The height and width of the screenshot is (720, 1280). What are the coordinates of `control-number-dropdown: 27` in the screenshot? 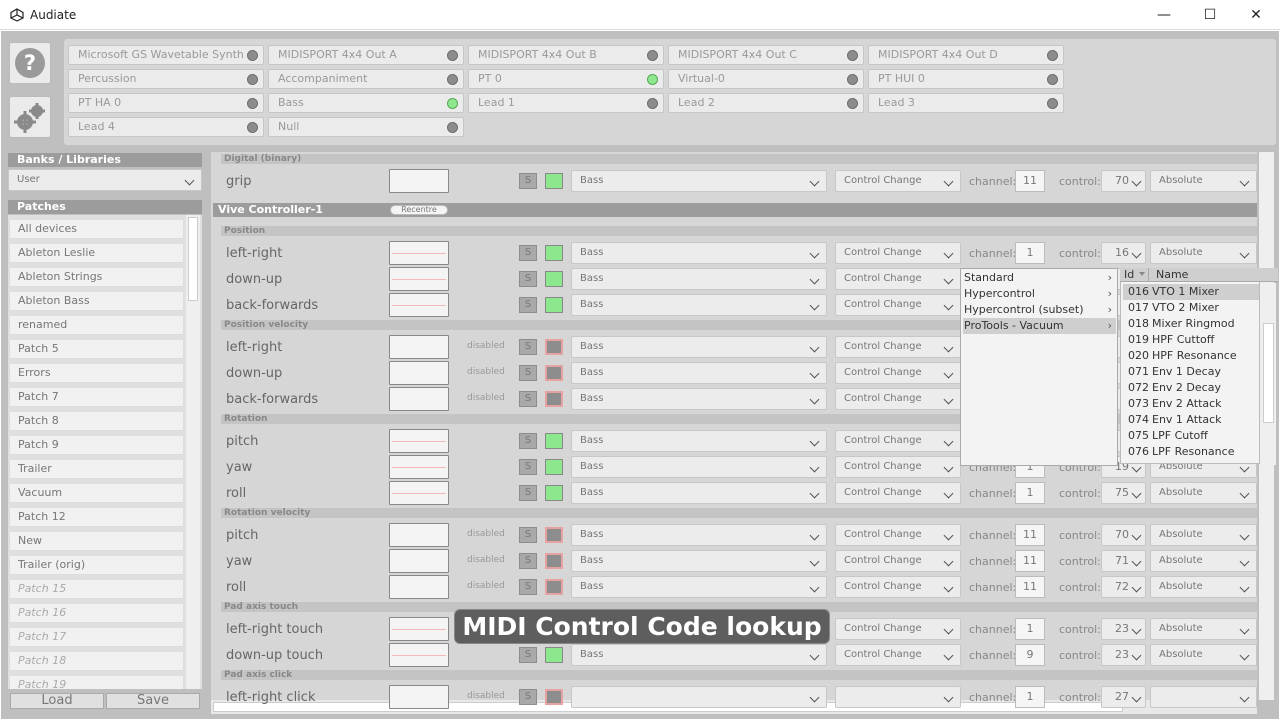 It's located at (1123, 697).